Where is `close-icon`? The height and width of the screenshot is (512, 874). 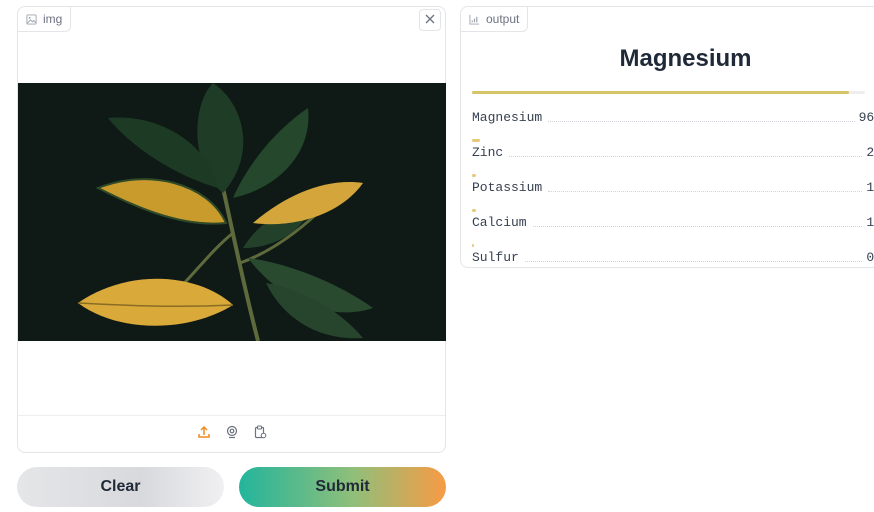
close-icon is located at coordinates (430, 20).